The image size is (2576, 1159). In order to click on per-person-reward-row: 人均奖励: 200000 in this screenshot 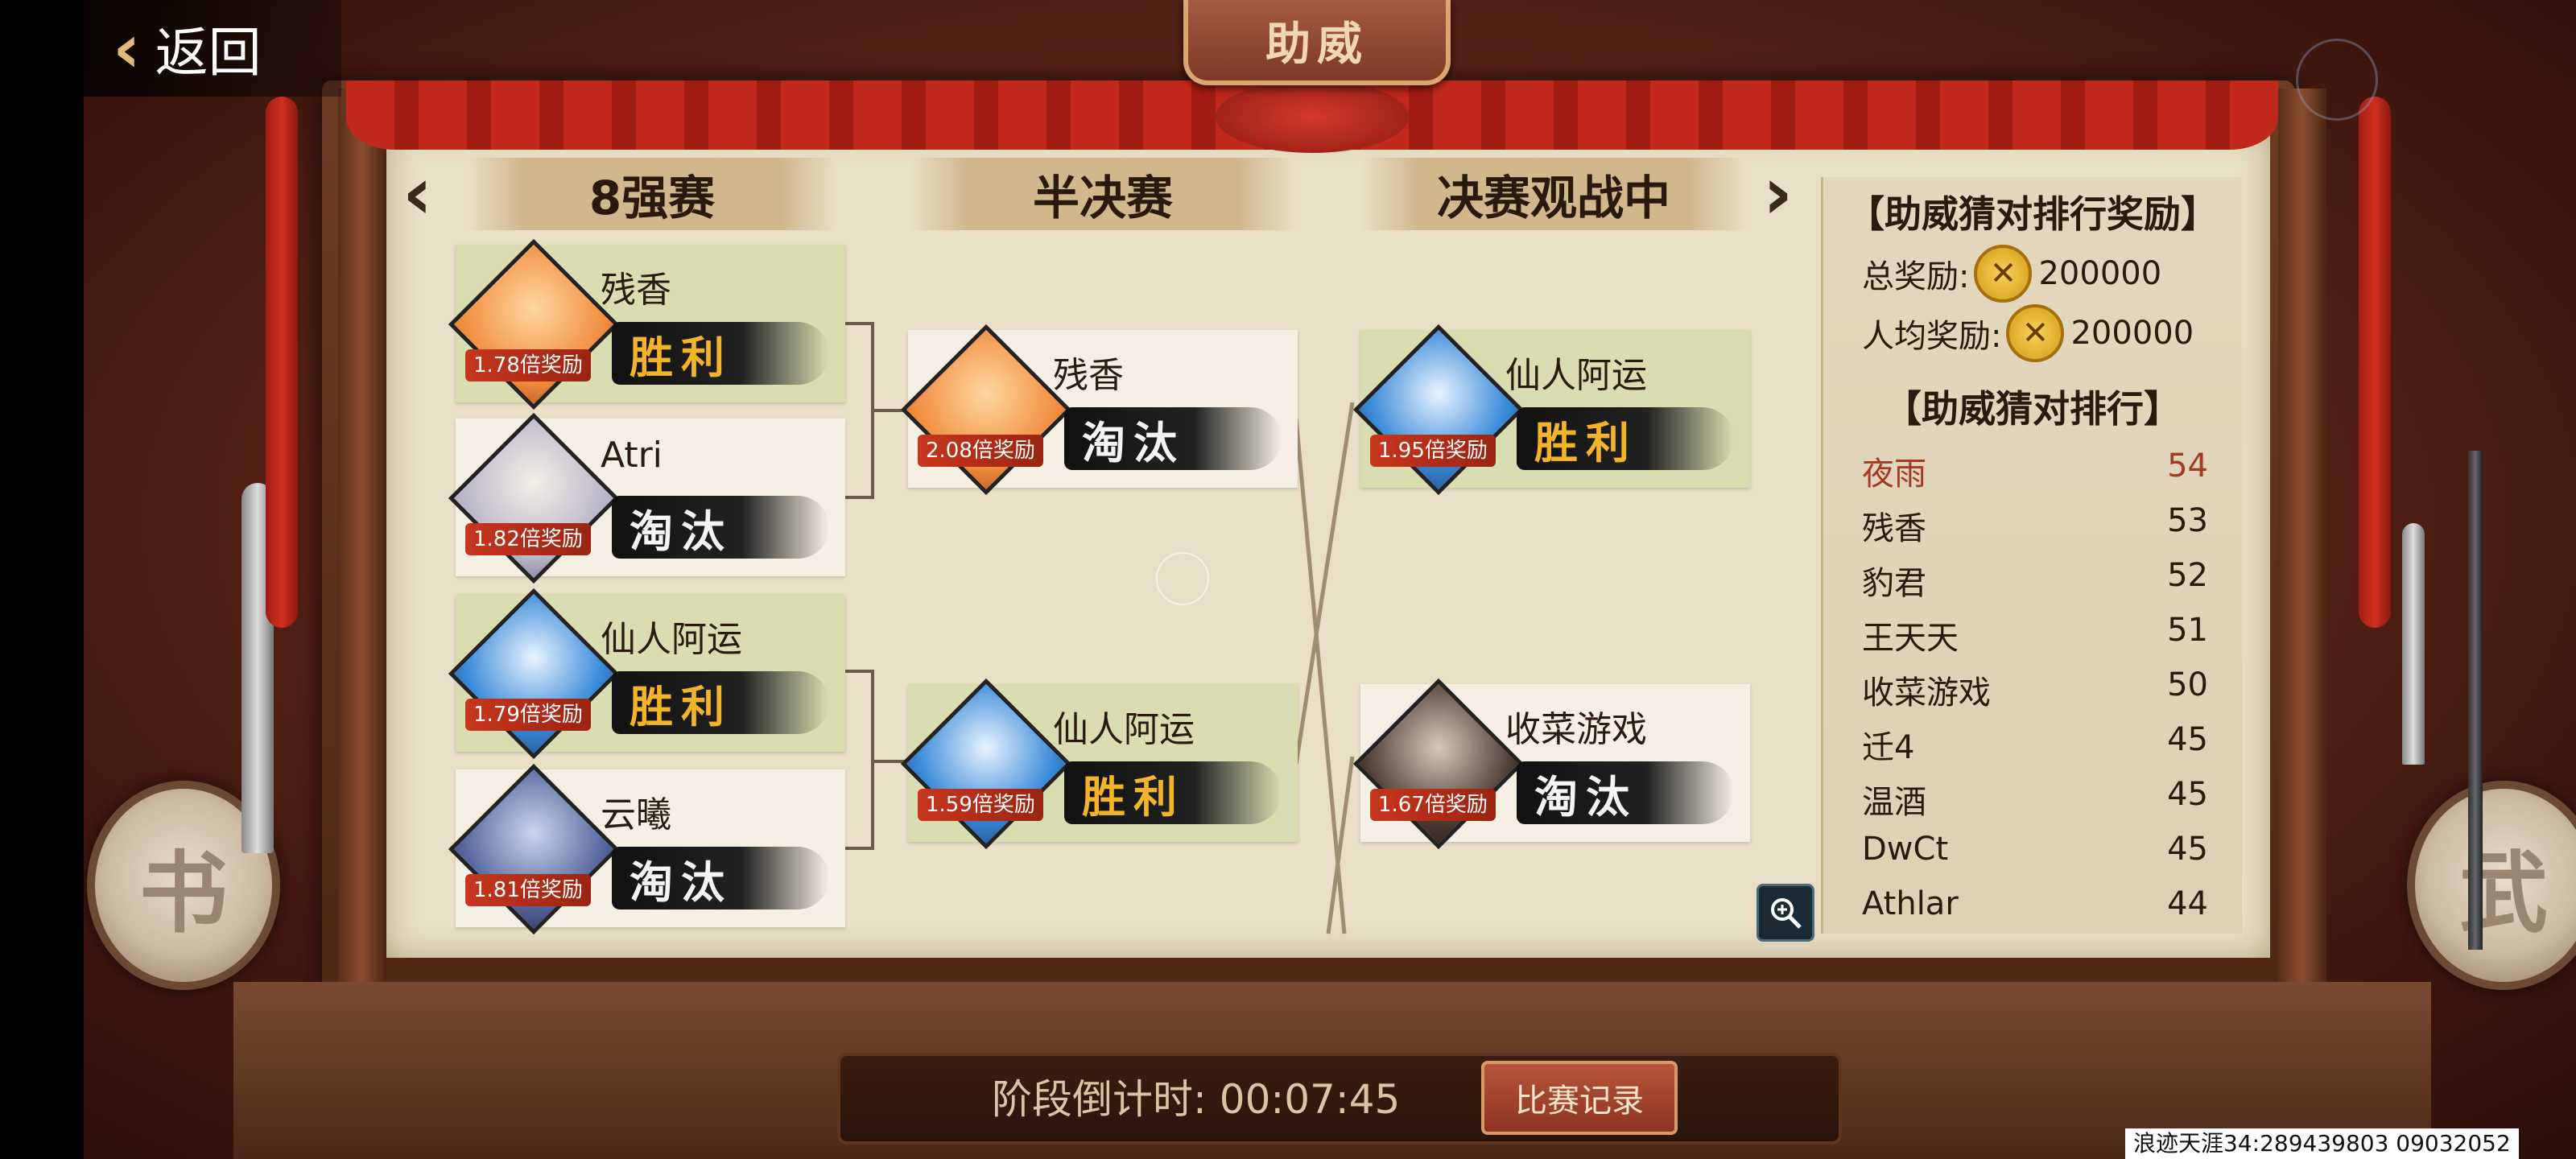, I will do `click(2028, 333)`.